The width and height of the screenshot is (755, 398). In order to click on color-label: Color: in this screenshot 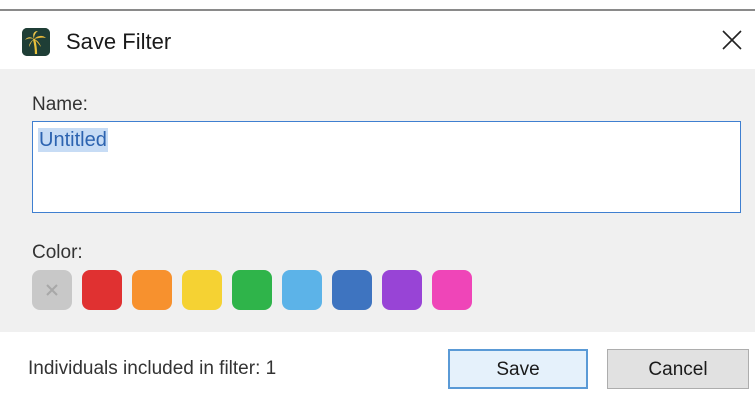, I will do `click(57, 252)`.